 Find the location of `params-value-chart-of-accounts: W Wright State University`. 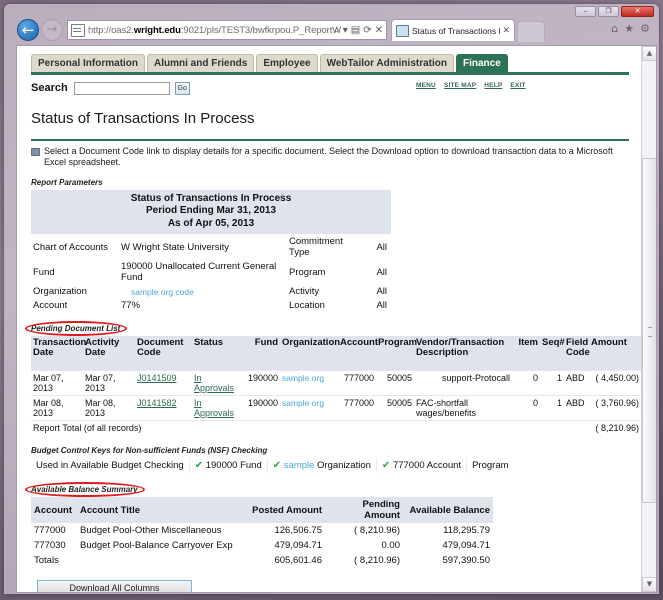

params-value-chart-of-accounts: W Wright State University is located at coordinates (203, 247).